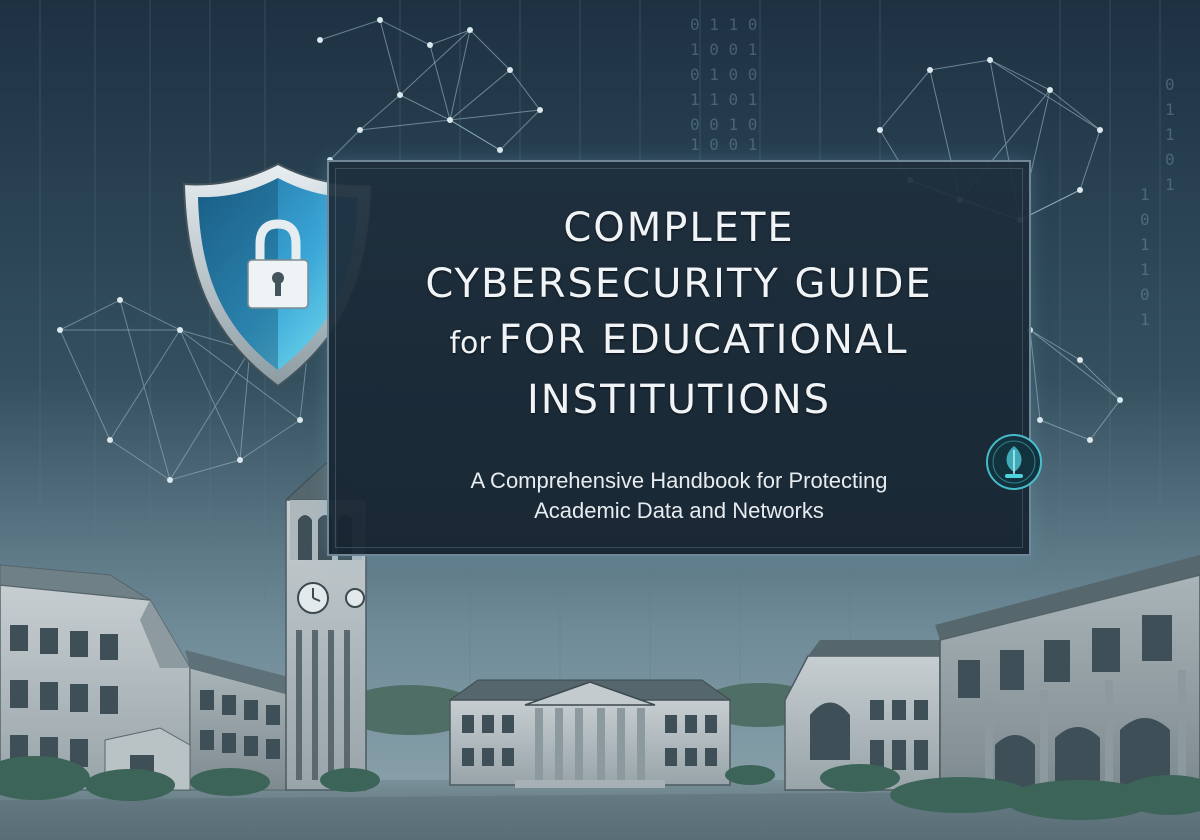  Describe the element at coordinates (679, 284) in the screenshot. I see `title-line-2: CYBERSECURITY GUIDE` at that location.